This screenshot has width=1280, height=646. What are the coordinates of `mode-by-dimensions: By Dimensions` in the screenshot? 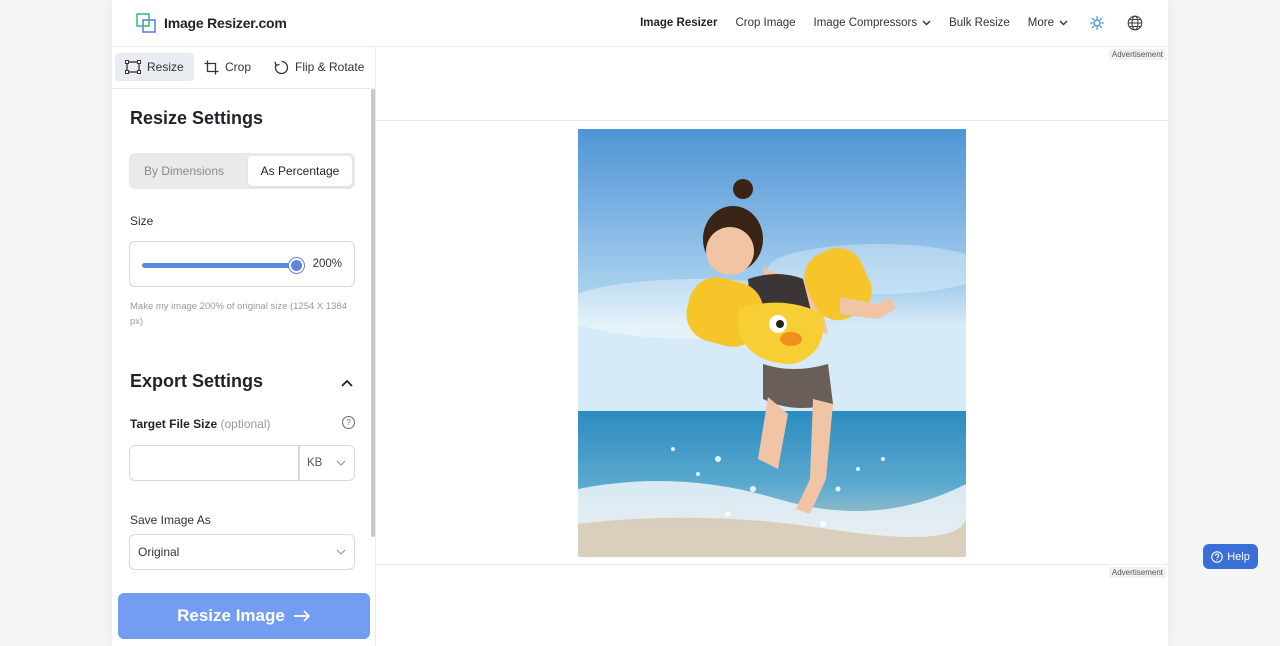 It's located at (184, 171).